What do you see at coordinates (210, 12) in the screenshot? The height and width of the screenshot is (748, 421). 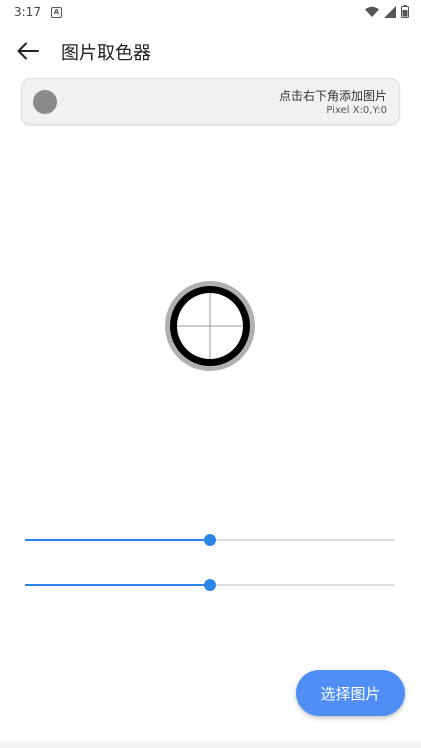 I see `status-bar: 3:17 A` at bounding box center [210, 12].